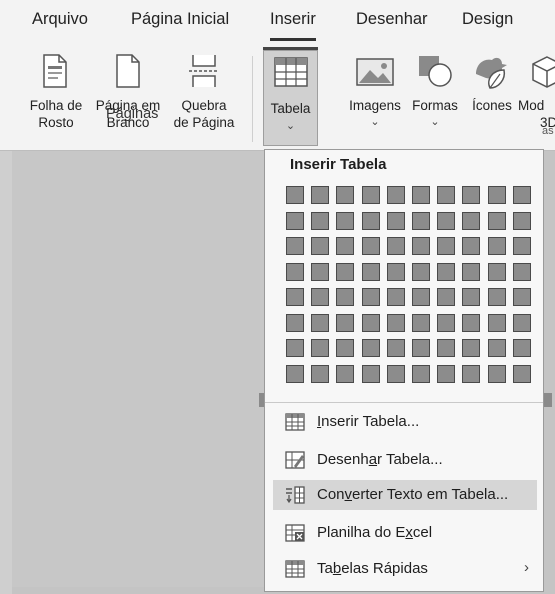 Image resolution: width=555 pixels, height=594 pixels. What do you see at coordinates (405, 533) in the screenshot?
I see `menu-item-planilha-excel: Planilha do Excel` at bounding box center [405, 533].